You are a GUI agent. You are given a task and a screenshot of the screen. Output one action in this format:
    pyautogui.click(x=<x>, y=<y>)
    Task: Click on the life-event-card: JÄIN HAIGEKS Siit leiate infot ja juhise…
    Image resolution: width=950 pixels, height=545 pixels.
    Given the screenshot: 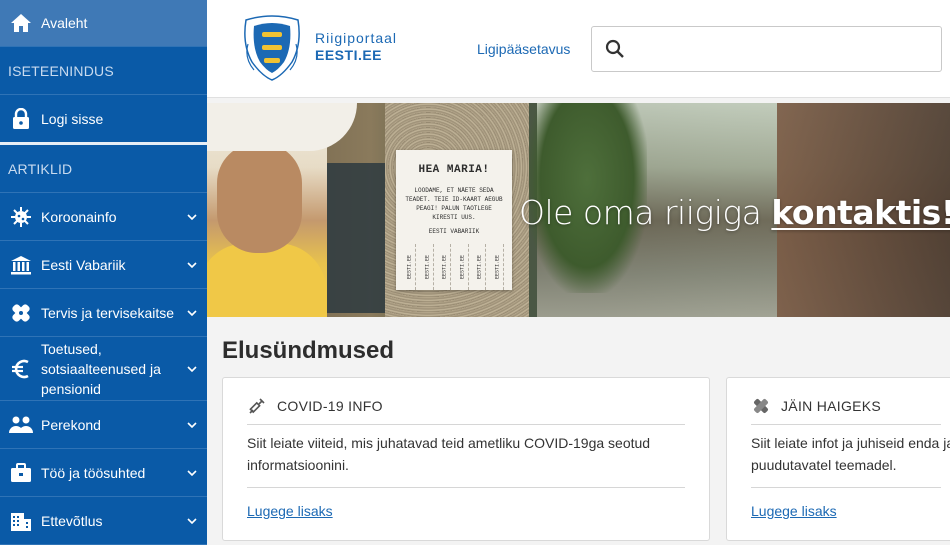 What is the action you would take?
    pyautogui.click(x=838, y=459)
    